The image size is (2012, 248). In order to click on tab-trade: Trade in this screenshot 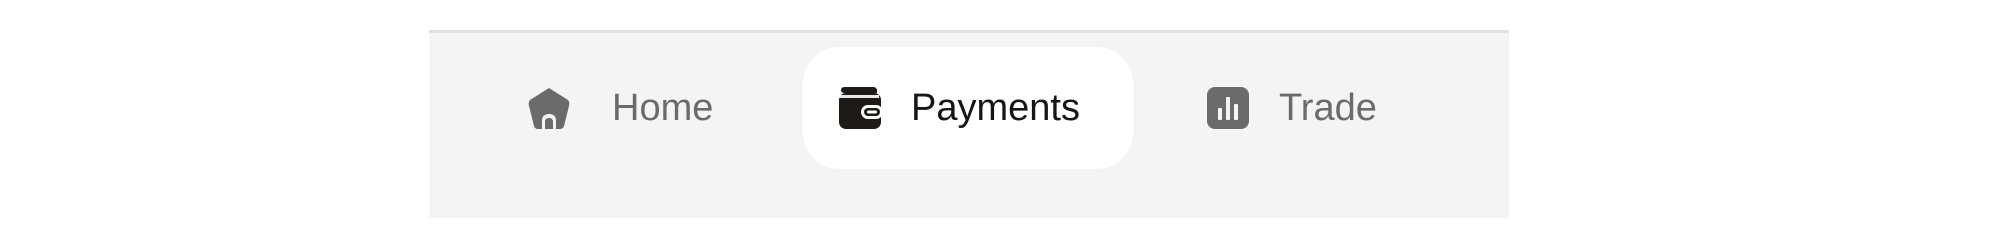, I will do `click(1306, 108)`.